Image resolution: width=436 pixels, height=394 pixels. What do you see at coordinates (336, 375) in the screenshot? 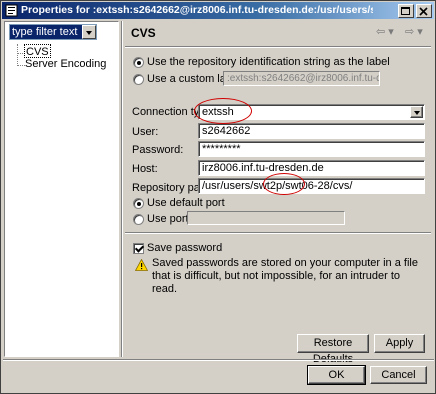
I see `ok-button: OK` at bounding box center [336, 375].